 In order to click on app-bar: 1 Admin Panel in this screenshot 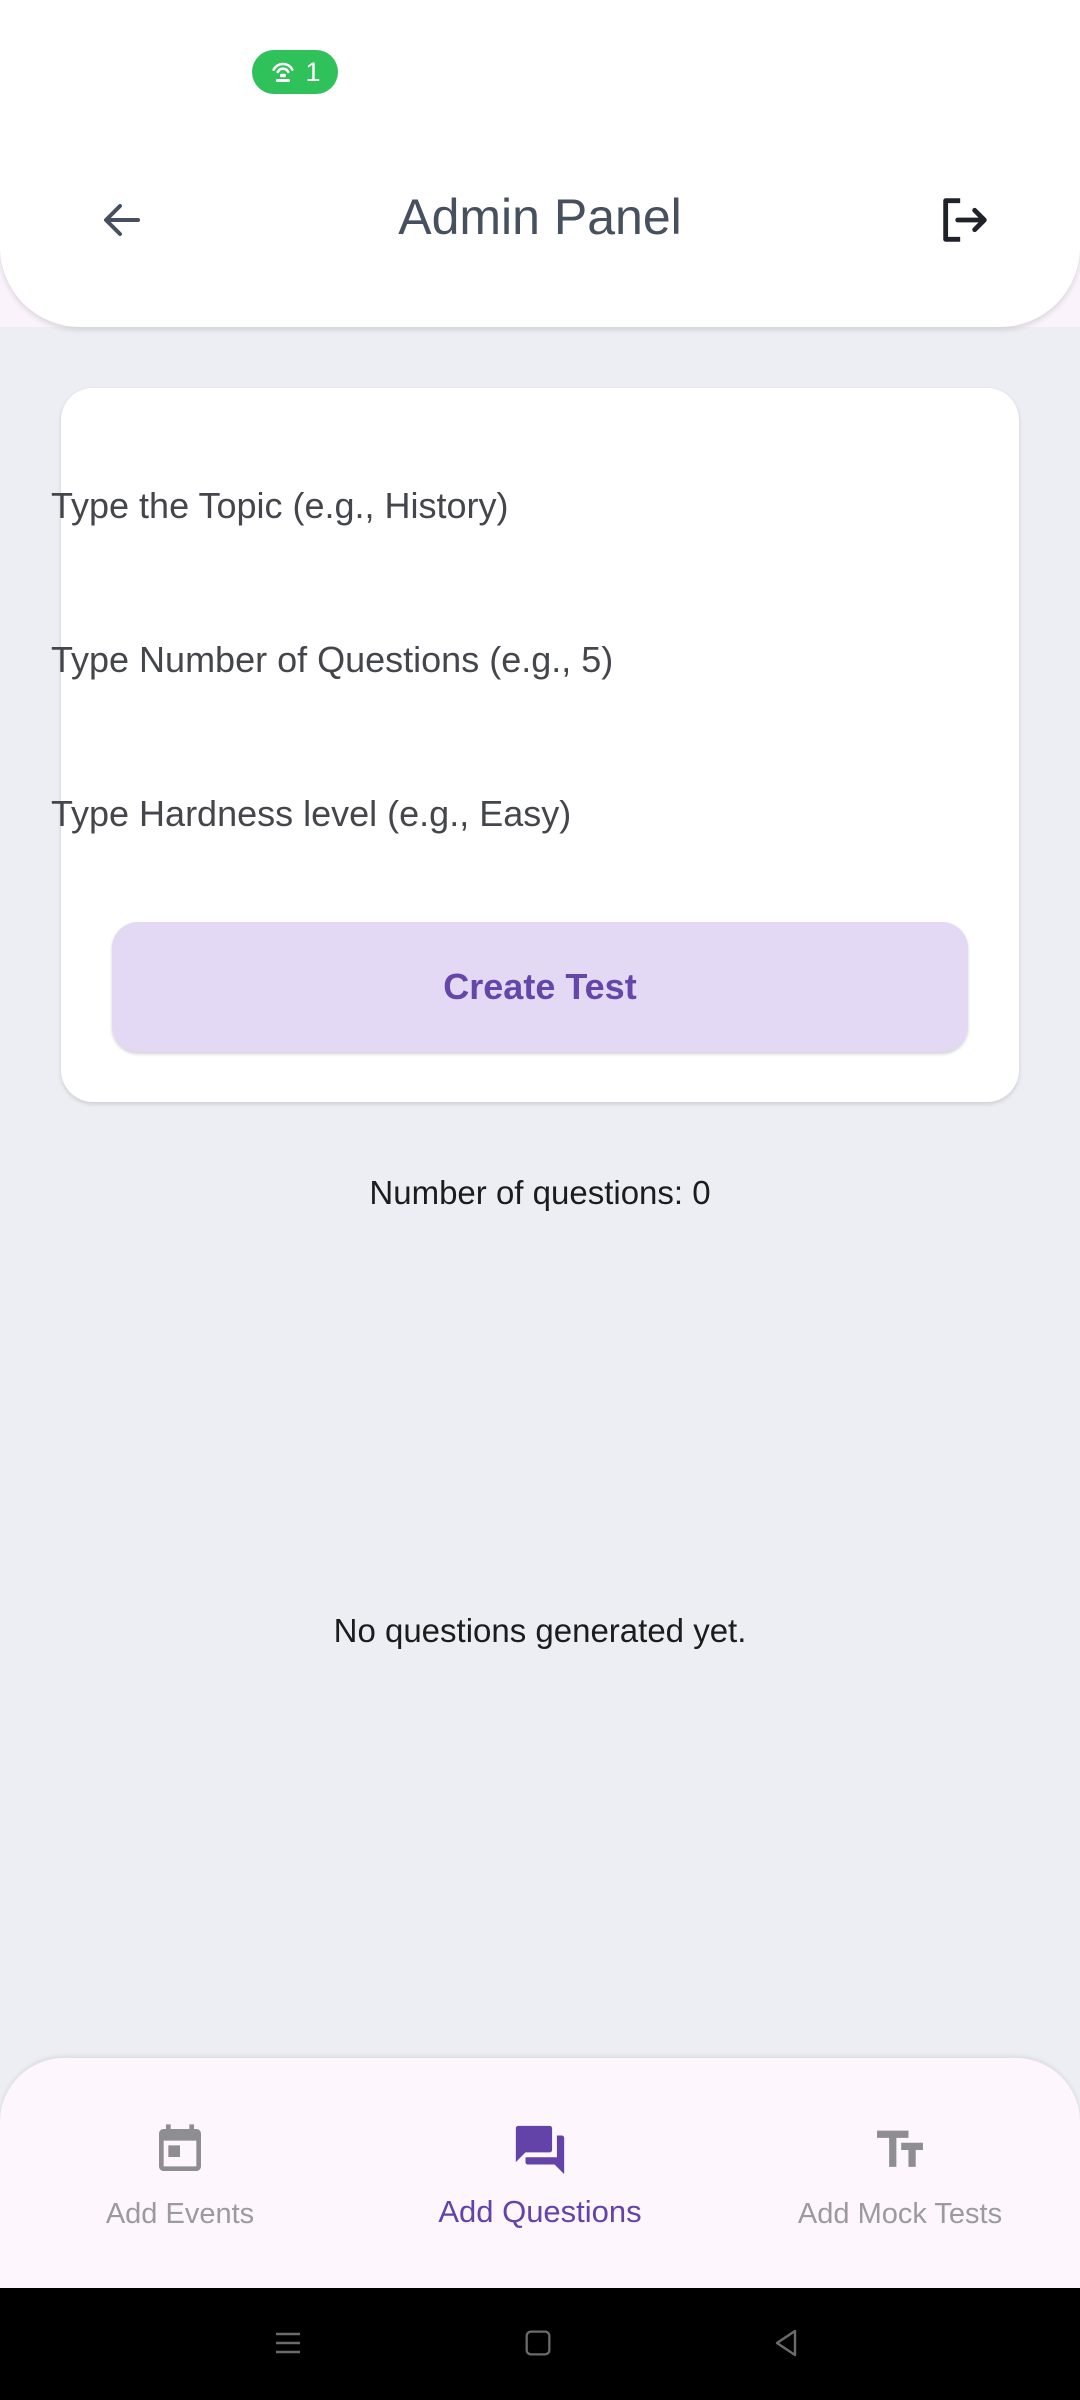, I will do `click(540, 163)`.